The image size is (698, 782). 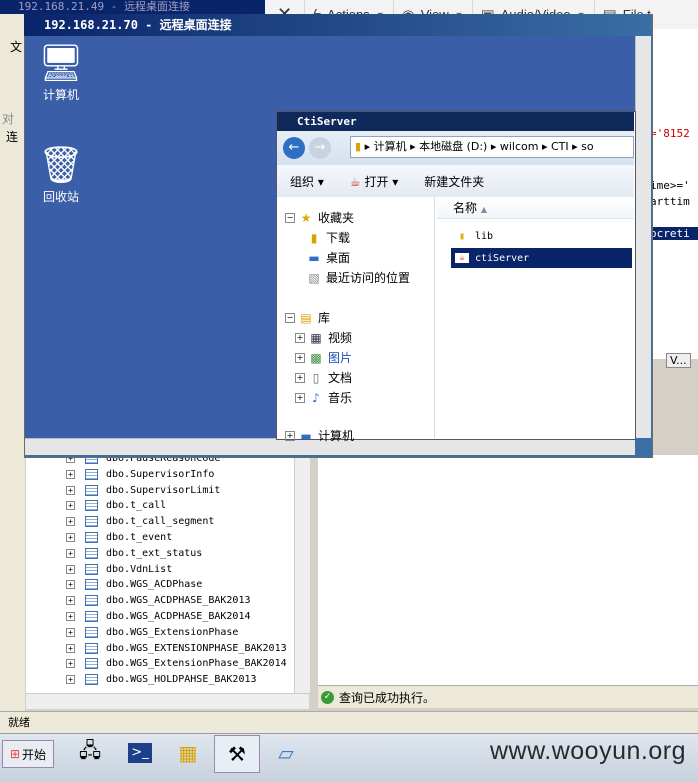 What do you see at coordinates (349, 722) in the screenshot?
I see `status-bar: 就绪` at bounding box center [349, 722].